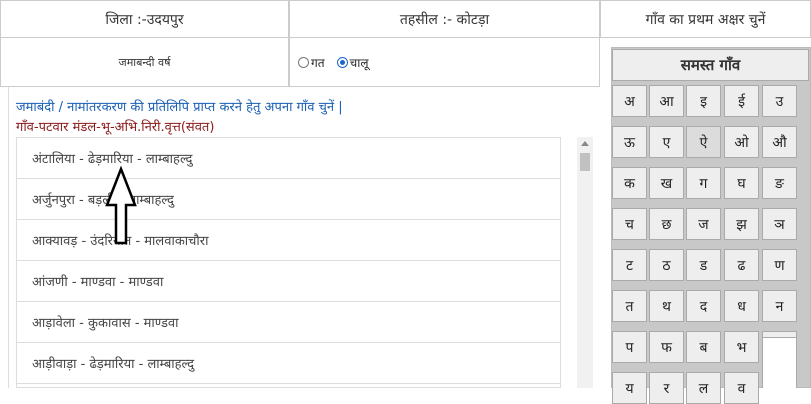  What do you see at coordinates (703, 306) in the screenshot?
I see `letter-button: द` at bounding box center [703, 306].